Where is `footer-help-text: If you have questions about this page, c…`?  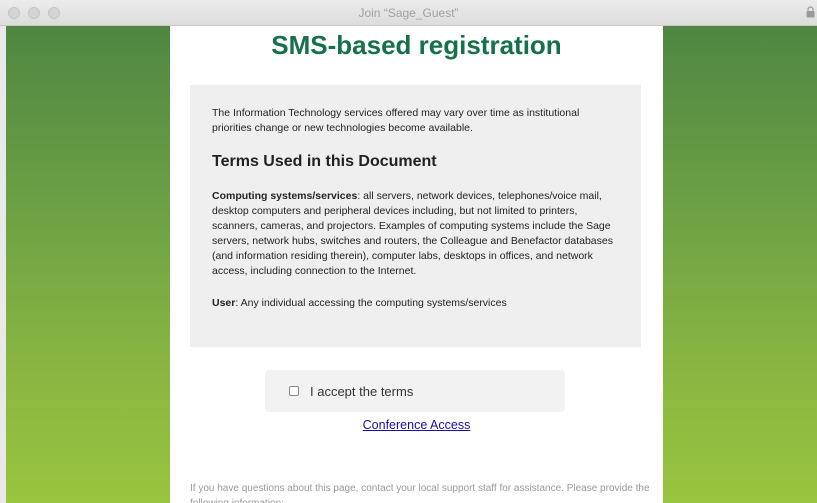
footer-help-text: If you have questions about this page, c… is located at coordinates (420, 493).